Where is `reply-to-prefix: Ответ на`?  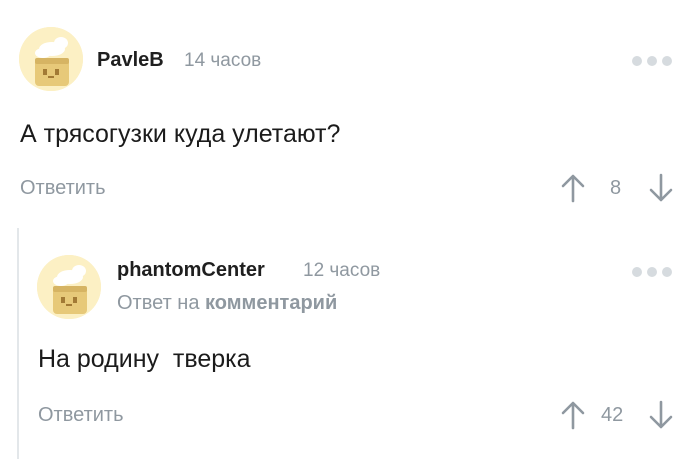 reply-to-prefix: Ответ на is located at coordinates (158, 303).